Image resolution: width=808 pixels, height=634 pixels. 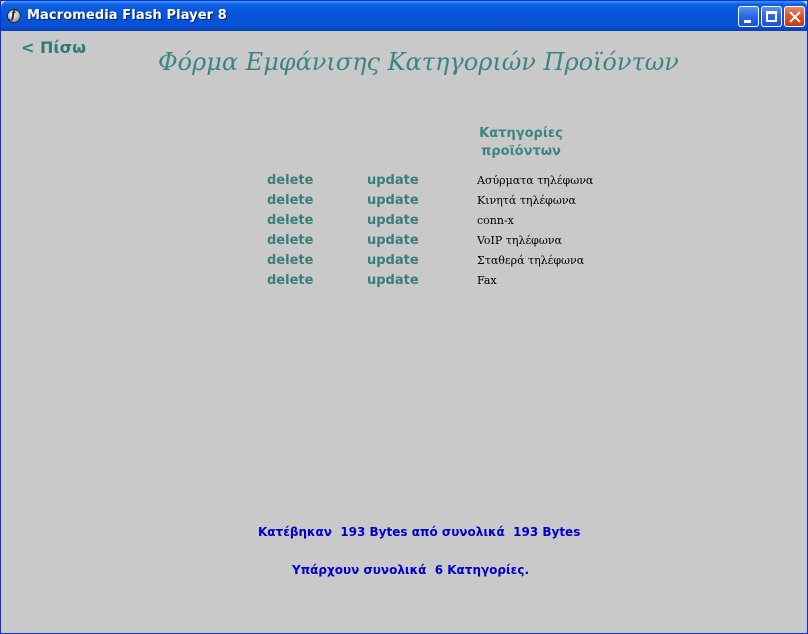 What do you see at coordinates (521, 133) in the screenshot?
I see `column-header-line1: Κατηγορίες` at bounding box center [521, 133].